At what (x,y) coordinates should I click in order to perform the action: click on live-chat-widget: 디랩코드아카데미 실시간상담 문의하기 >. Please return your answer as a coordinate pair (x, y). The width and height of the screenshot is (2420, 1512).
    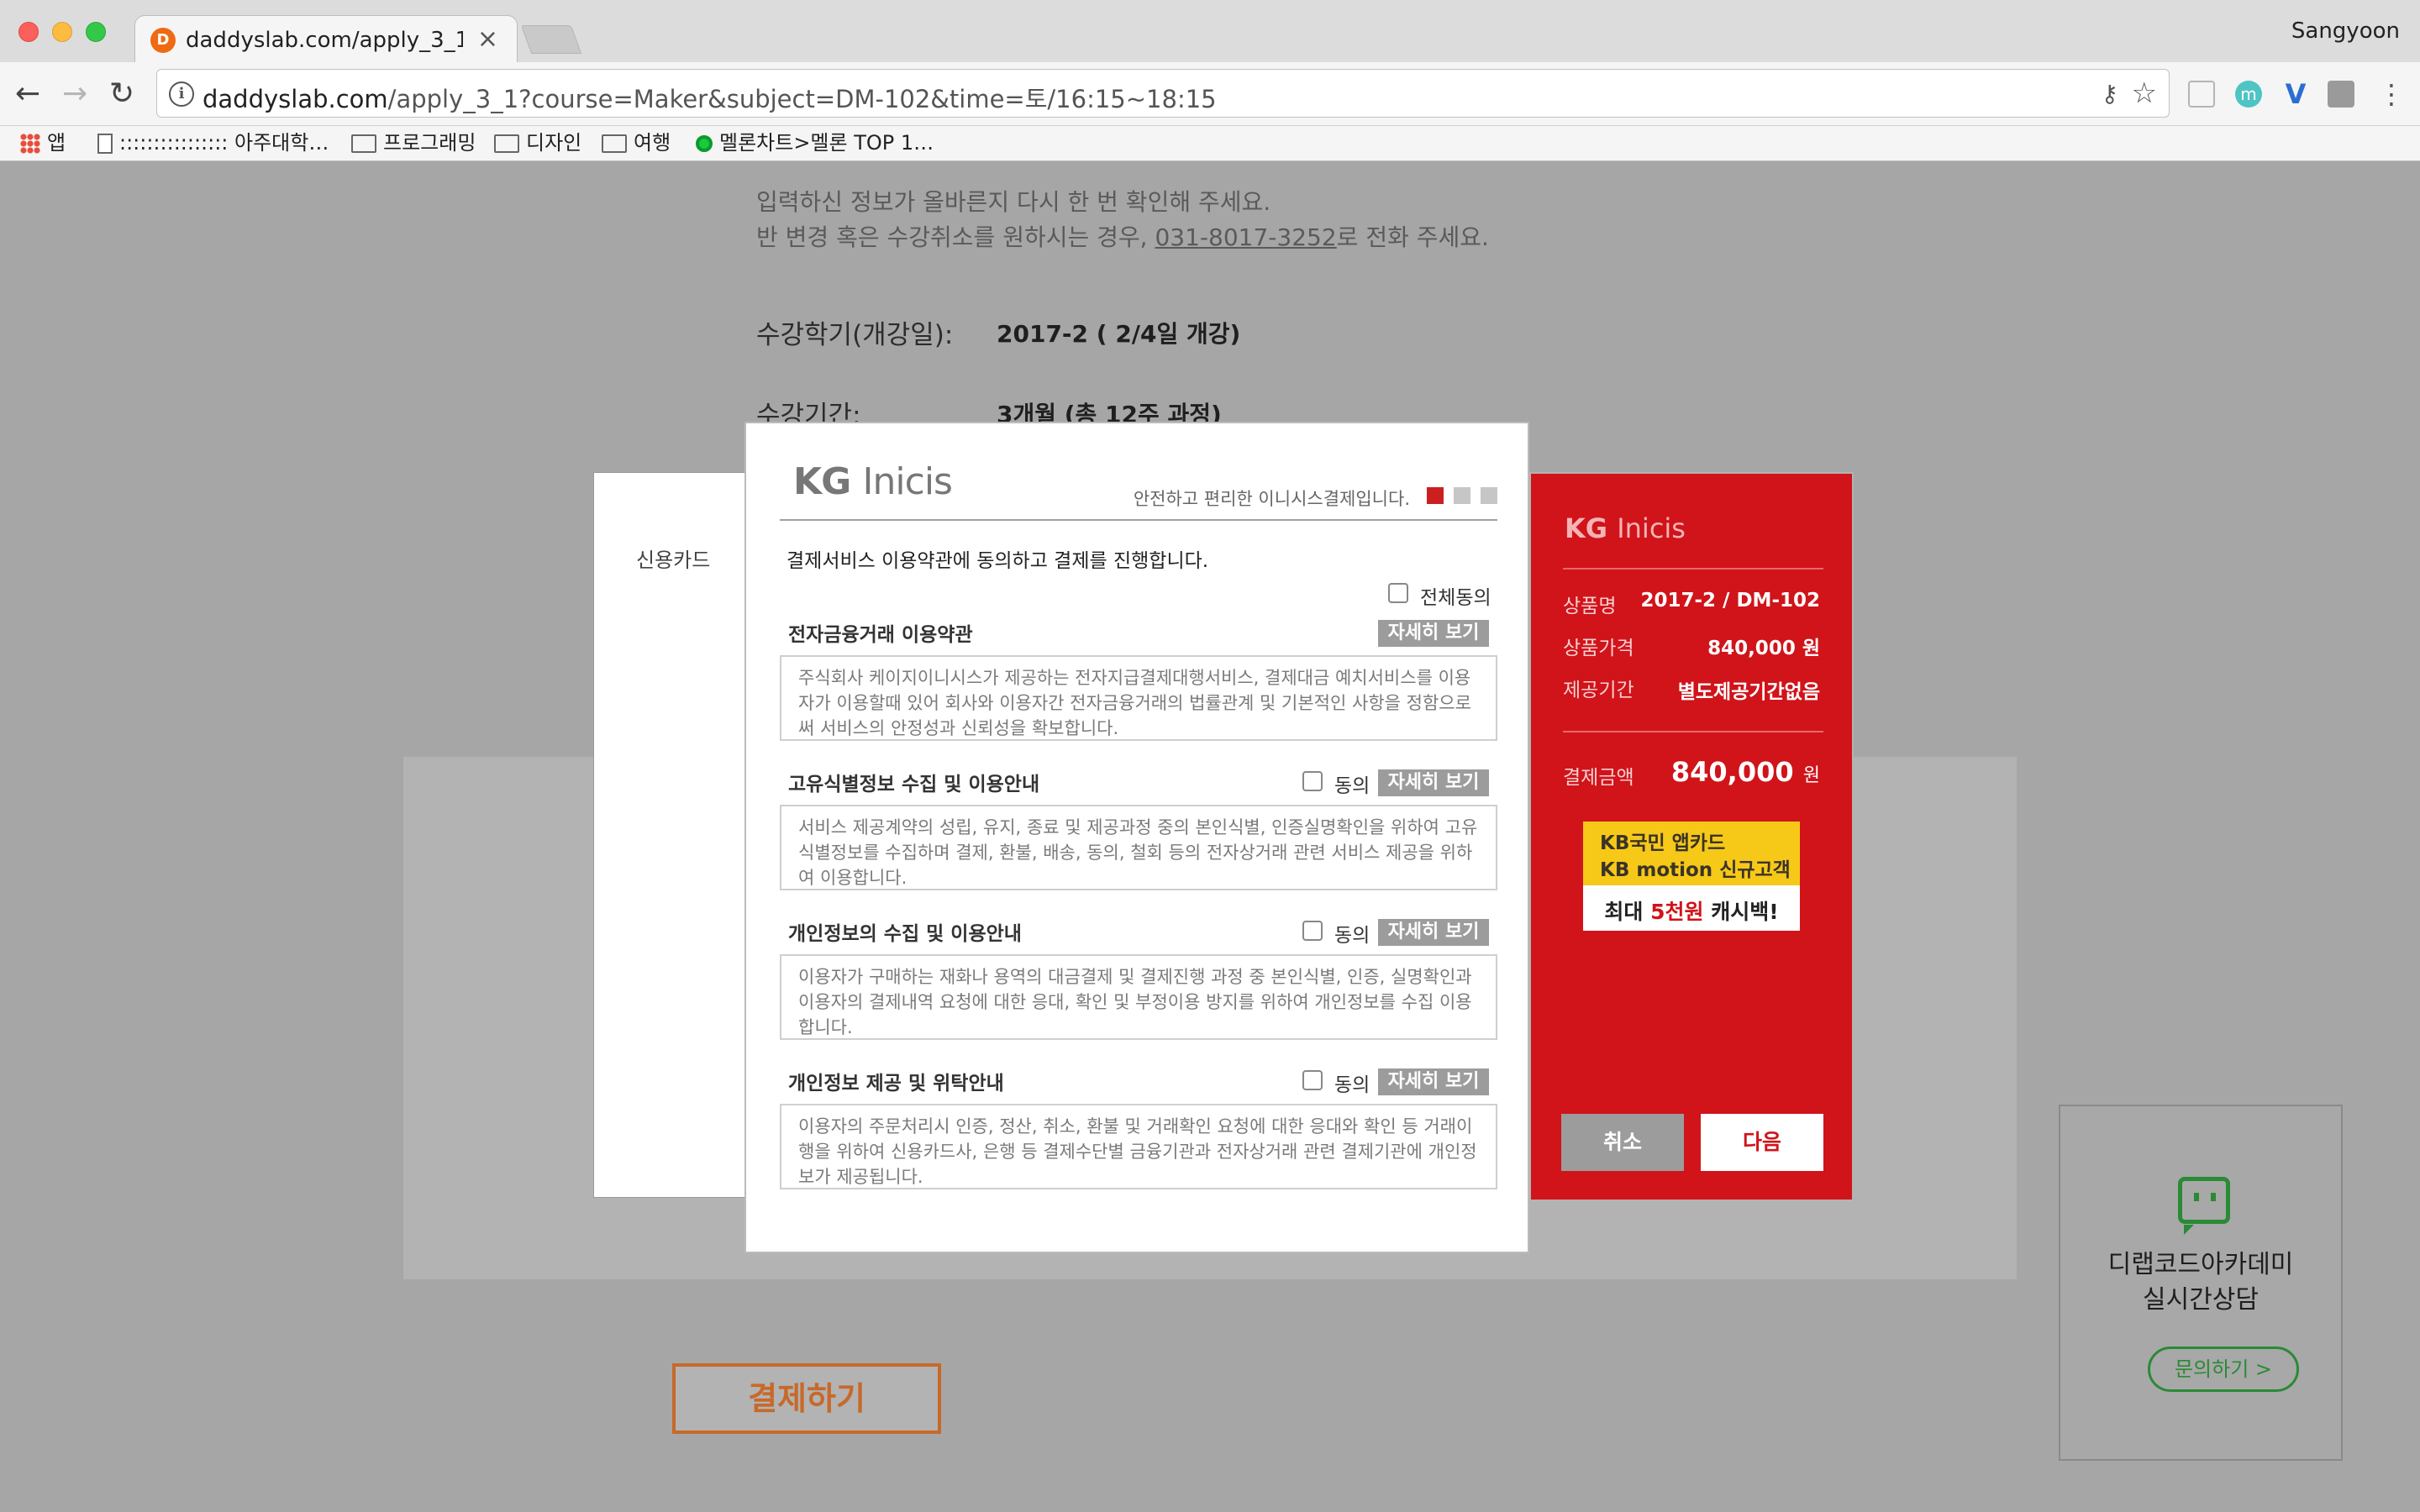
    Looking at the image, I should click on (2201, 1283).